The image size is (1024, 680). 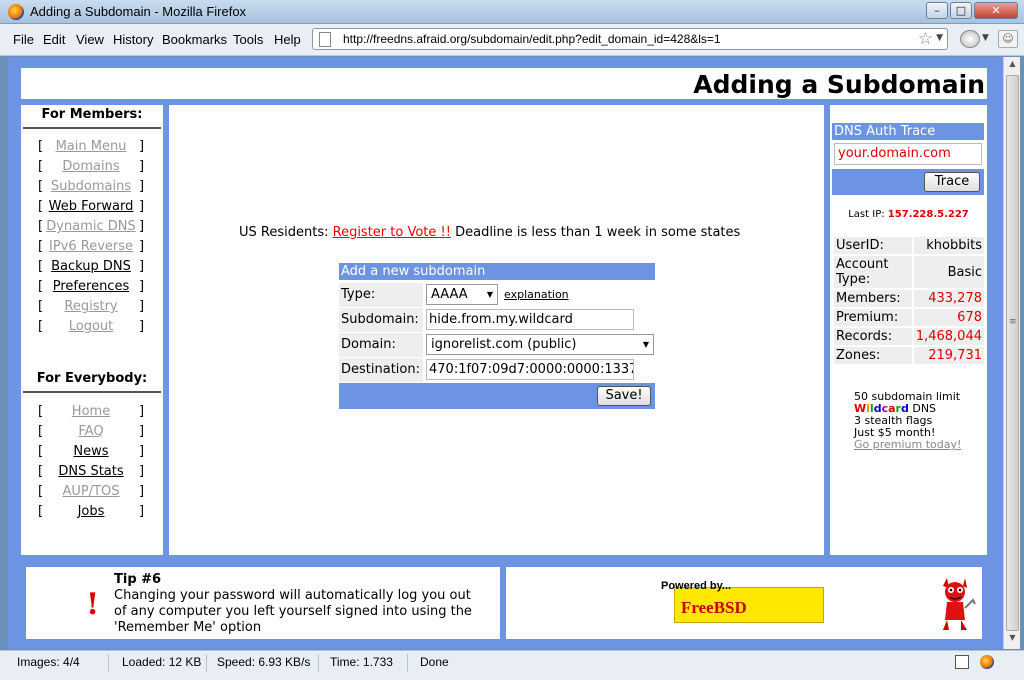 What do you see at coordinates (91, 266) in the screenshot?
I see `sidebar-link-backup-dns: Backup DNS` at bounding box center [91, 266].